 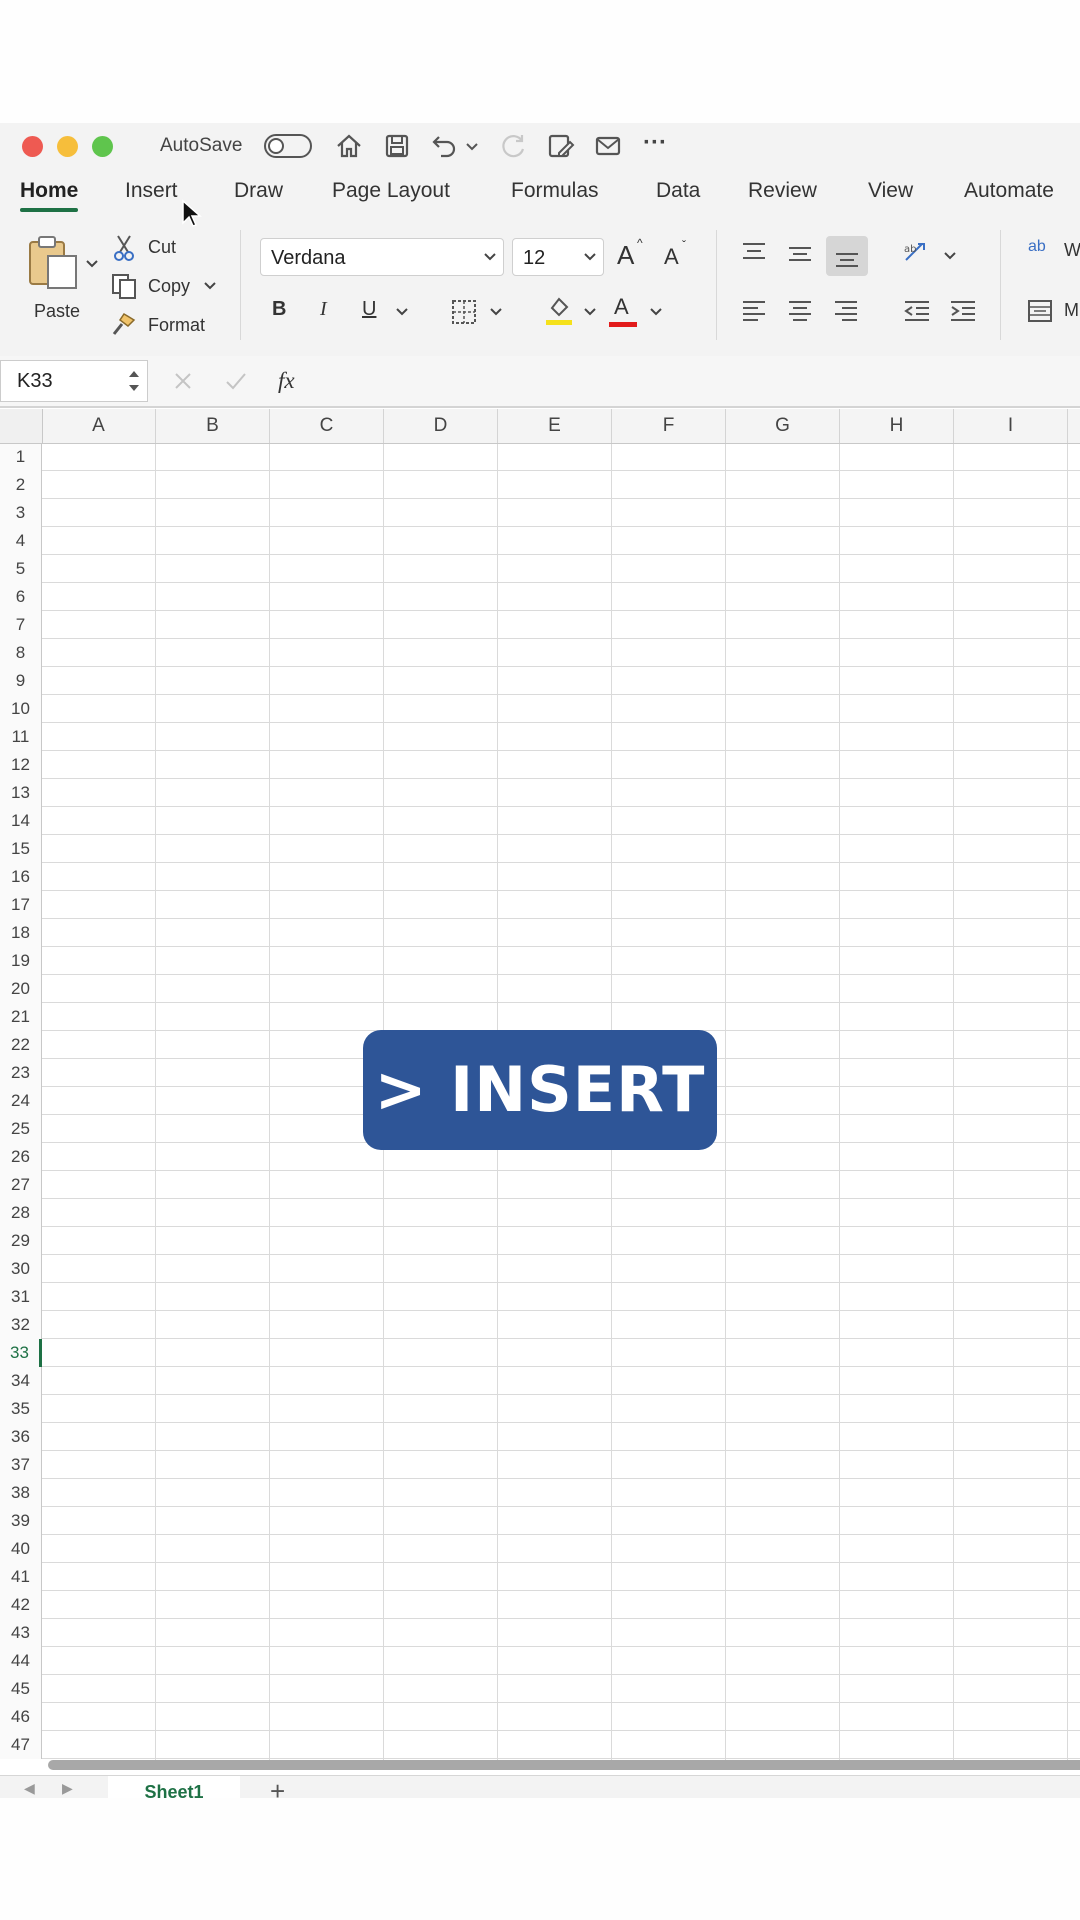 I want to click on row-header: 44, so click(x=21, y=1661).